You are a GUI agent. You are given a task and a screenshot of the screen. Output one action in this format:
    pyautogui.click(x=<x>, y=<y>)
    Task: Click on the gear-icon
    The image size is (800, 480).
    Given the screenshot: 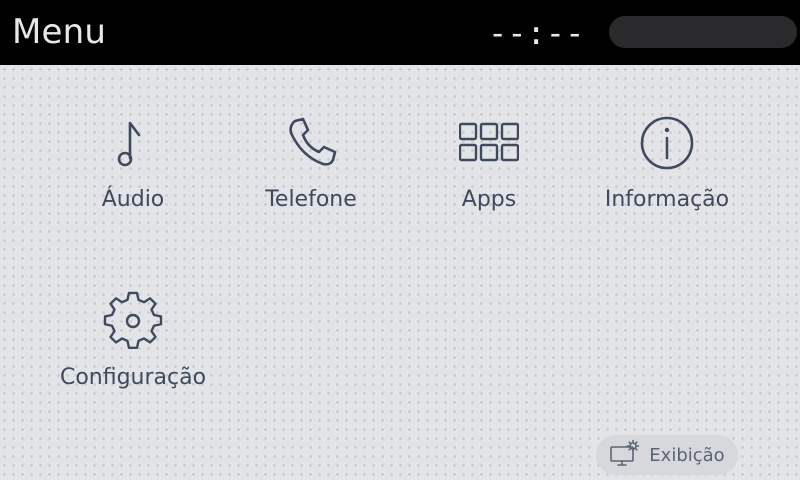 What is the action you would take?
    pyautogui.click(x=133, y=321)
    